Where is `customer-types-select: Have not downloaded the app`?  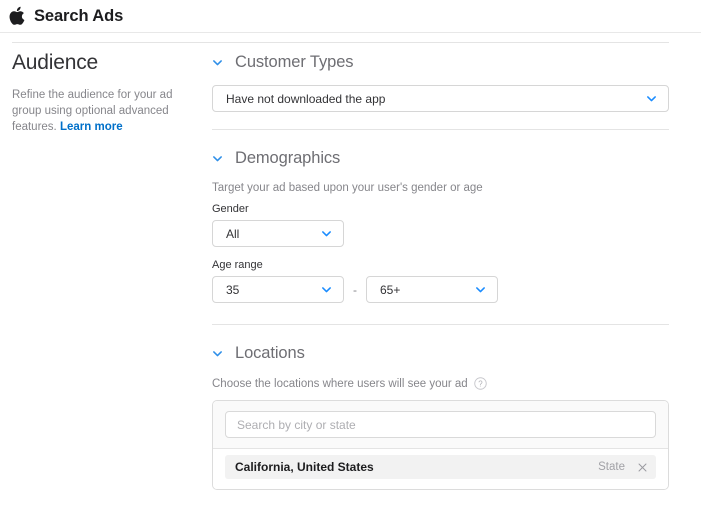 customer-types-select: Have not downloaded the app is located at coordinates (440, 98).